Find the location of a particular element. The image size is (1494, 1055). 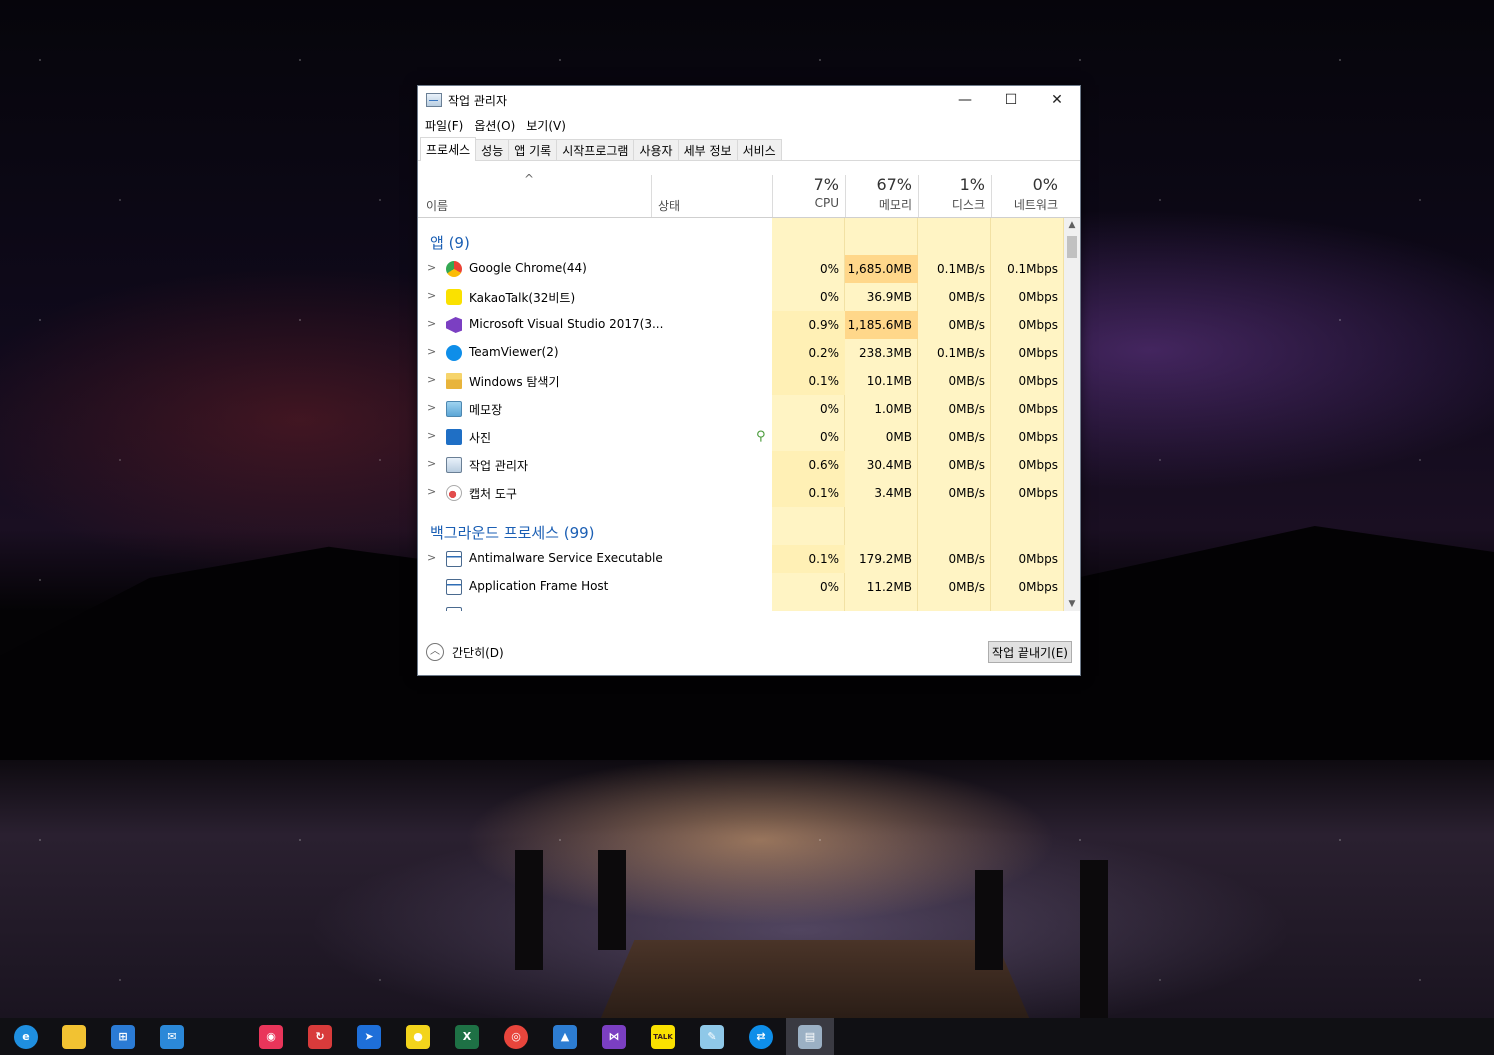

memory-total: 67% is located at coordinates (894, 184).